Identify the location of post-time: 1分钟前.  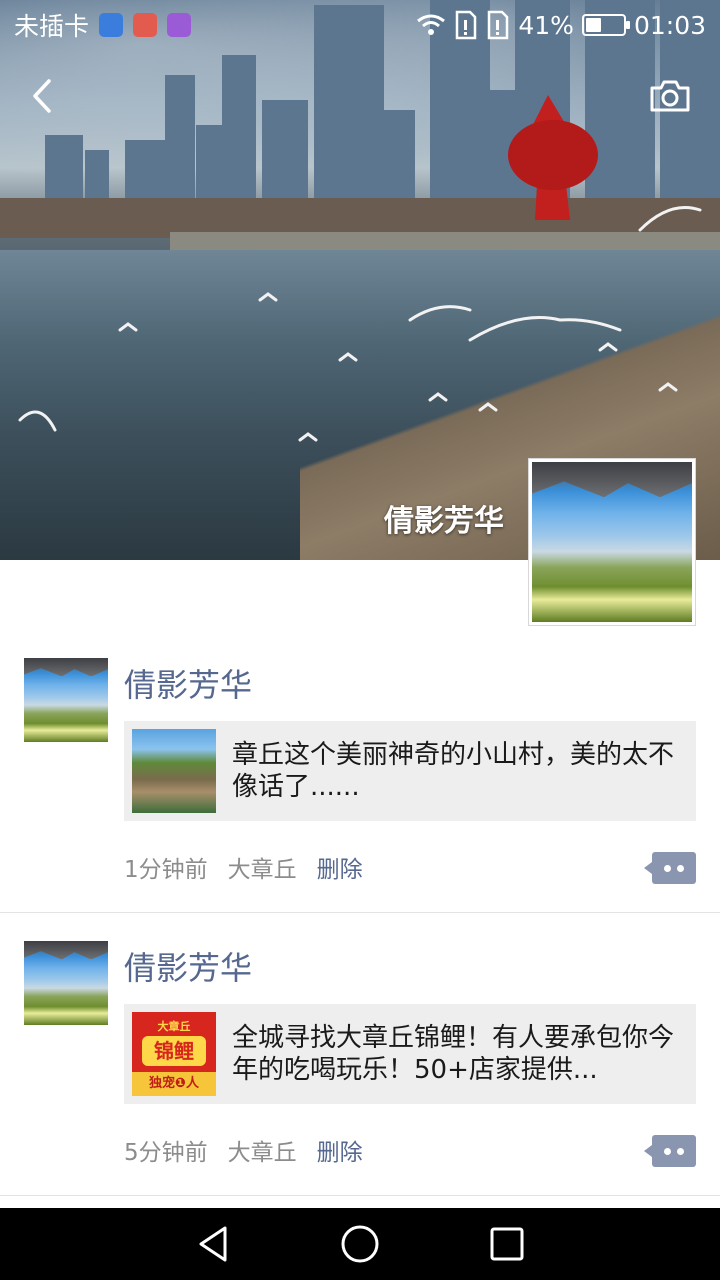
(166, 870).